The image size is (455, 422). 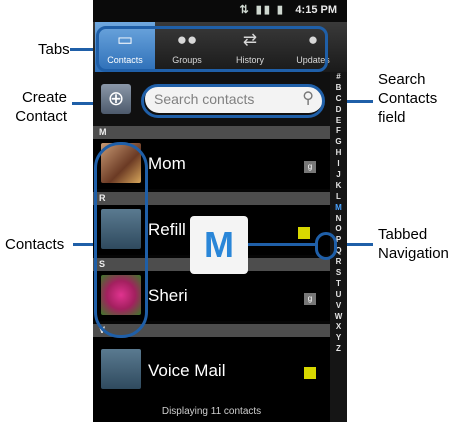 What do you see at coordinates (211, 412) in the screenshot?
I see `contact-count-footer: Displaying 11 contacts` at bounding box center [211, 412].